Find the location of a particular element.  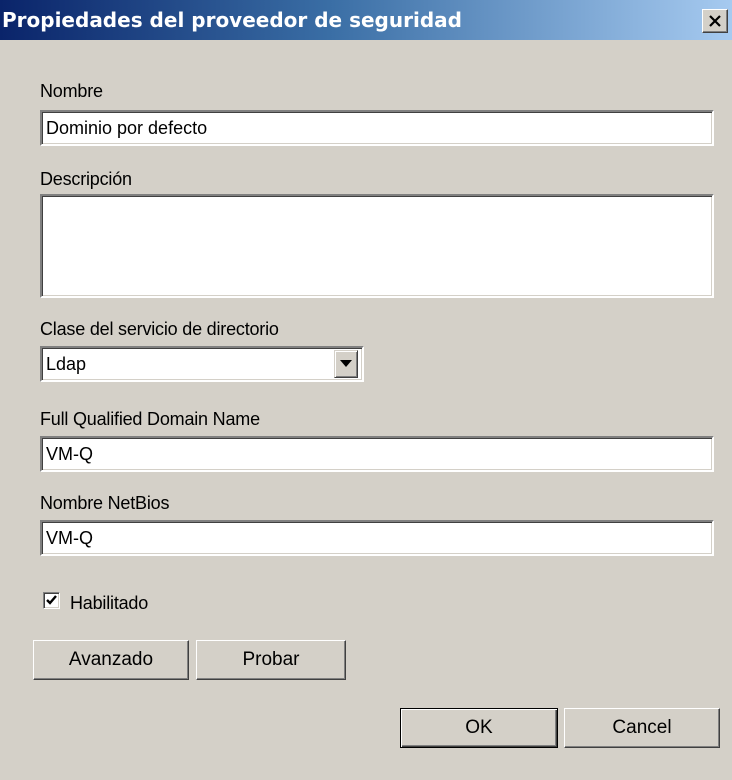

probar-button: Probar is located at coordinates (271, 660).